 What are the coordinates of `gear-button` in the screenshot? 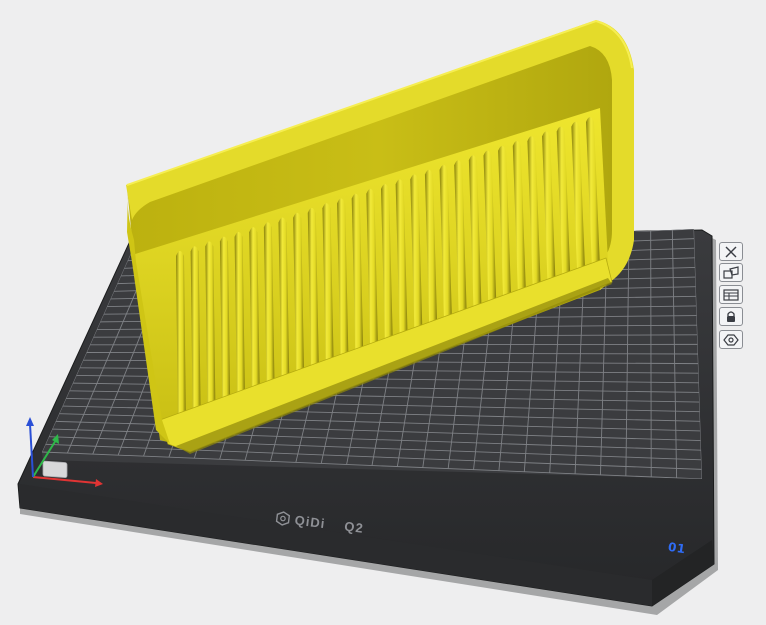 It's located at (731, 339).